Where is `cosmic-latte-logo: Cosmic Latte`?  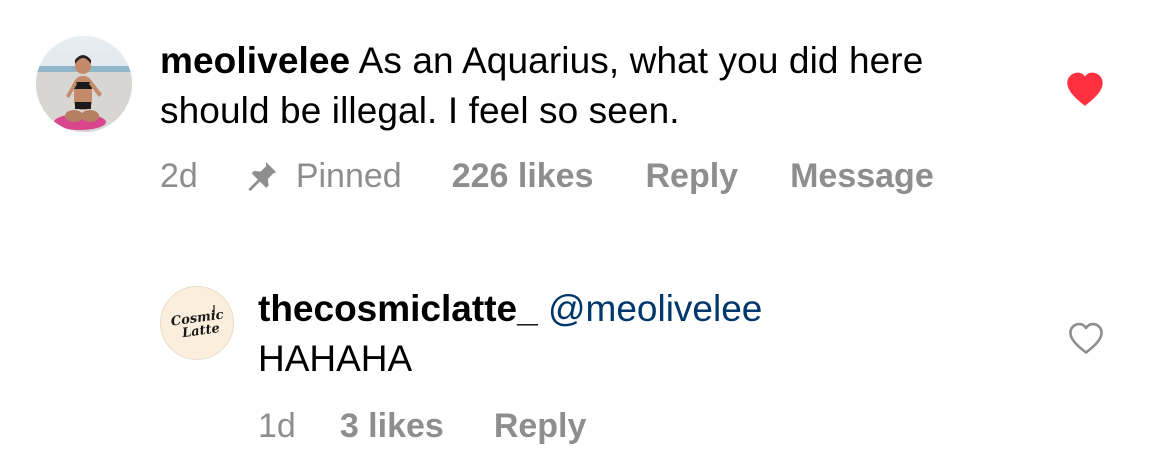 cosmic-latte-logo: Cosmic Latte is located at coordinates (197, 323).